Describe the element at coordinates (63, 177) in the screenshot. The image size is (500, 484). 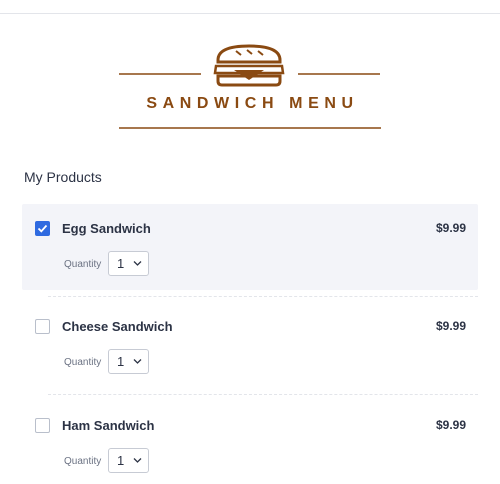
I see `section-title: My Products` at that location.